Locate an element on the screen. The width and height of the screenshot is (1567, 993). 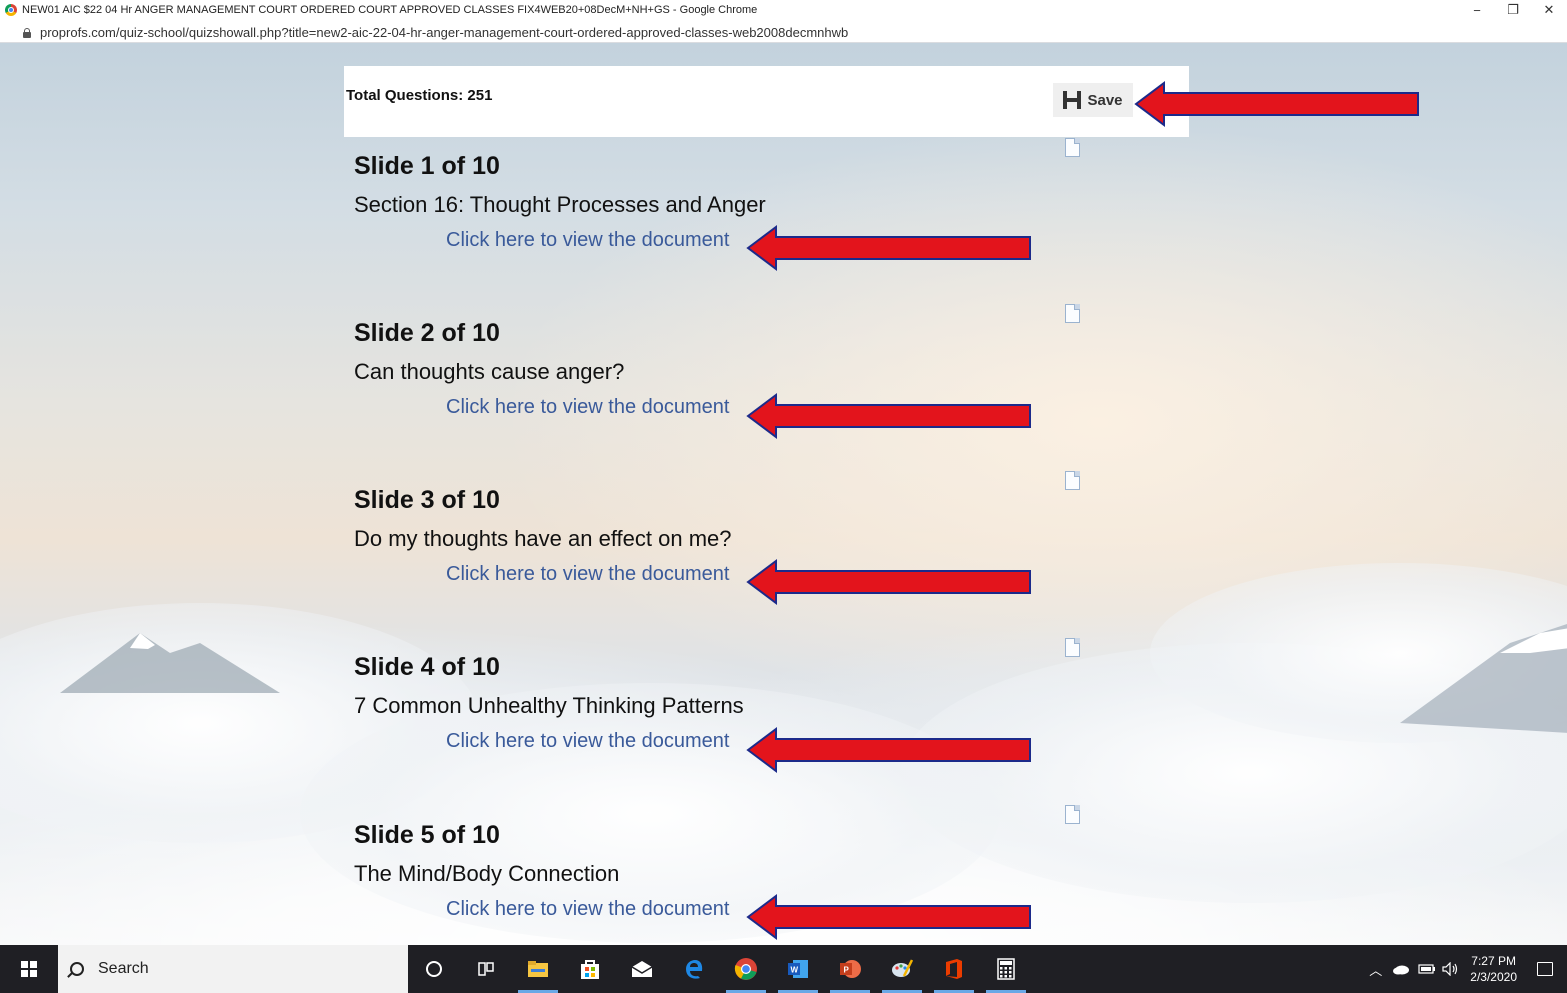
volume-icon is located at coordinates (1451, 969).